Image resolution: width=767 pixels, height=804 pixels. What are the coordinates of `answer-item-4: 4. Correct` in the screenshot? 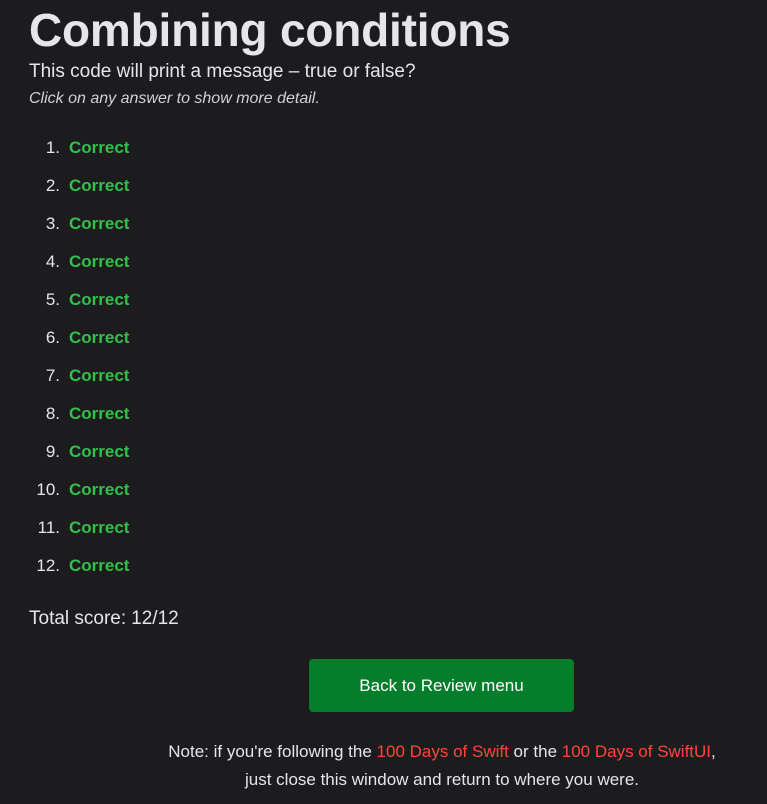 It's located at (79, 262).